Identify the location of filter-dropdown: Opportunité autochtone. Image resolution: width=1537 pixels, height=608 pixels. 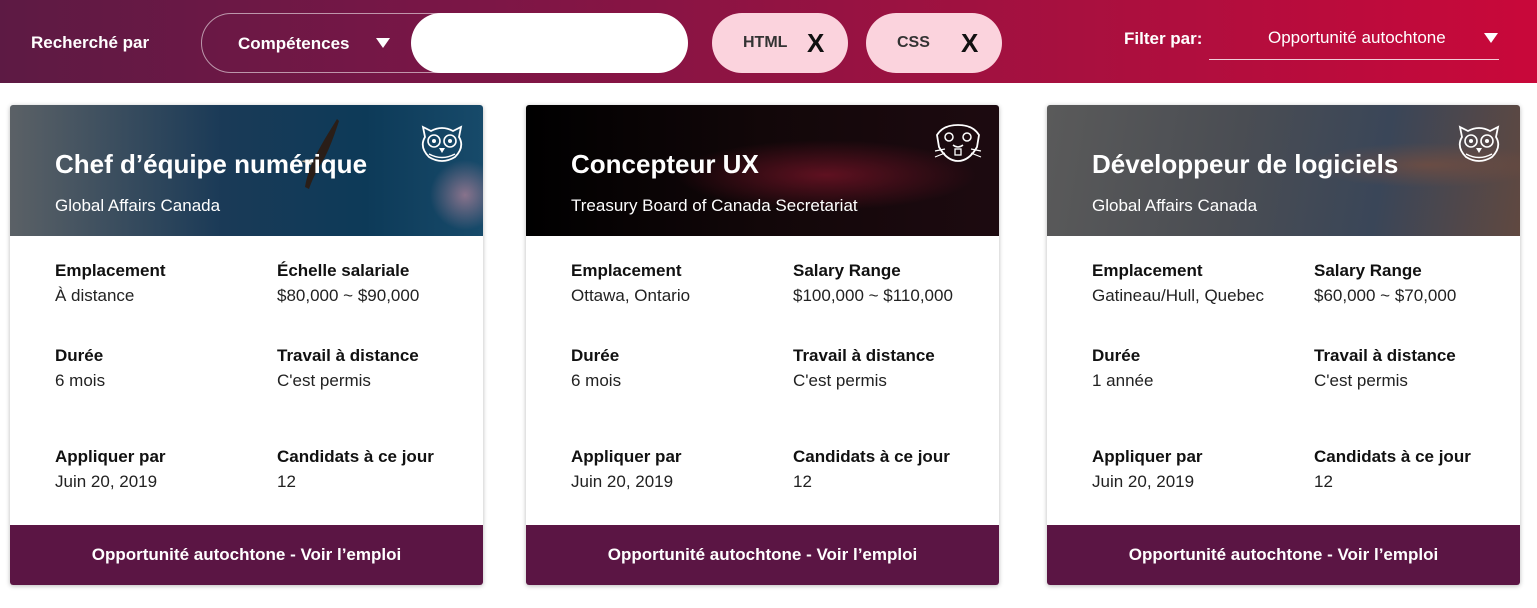
(1354, 38).